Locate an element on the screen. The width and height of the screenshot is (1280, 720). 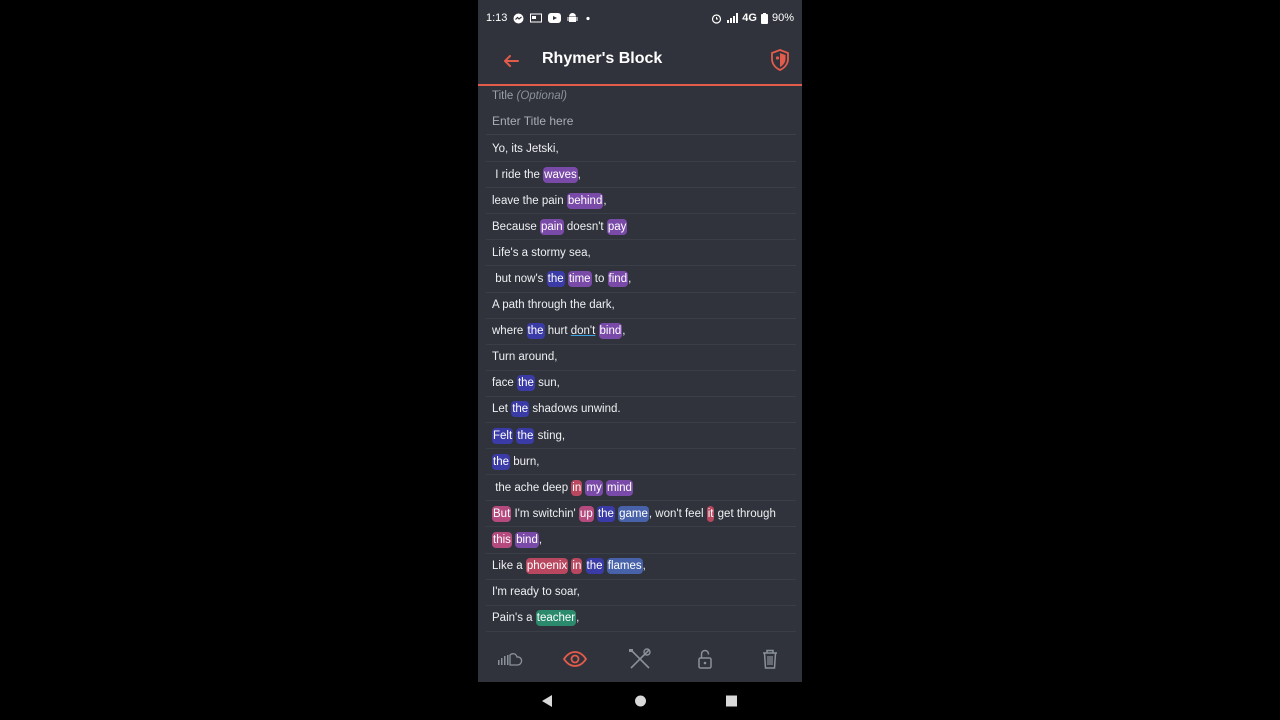
alarm-icon is located at coordinates (717, 18).